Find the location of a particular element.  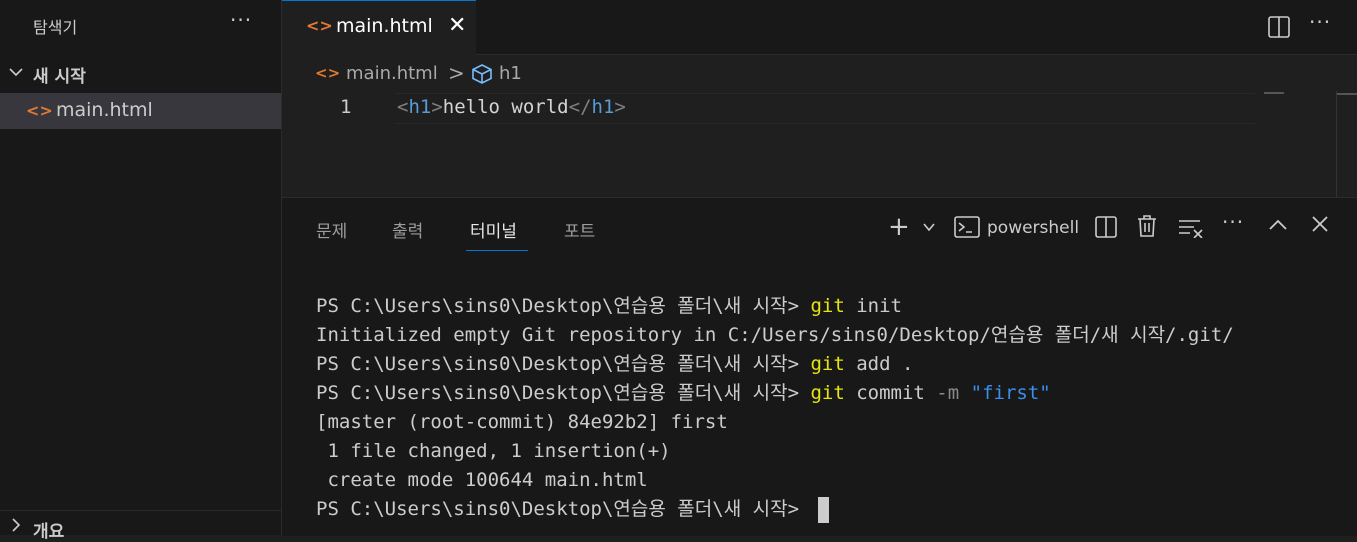

terminal-line: PS C:\Users\sins0\Desktop\연습용 폴더\새 시작> is located at coordinates (836, 509).